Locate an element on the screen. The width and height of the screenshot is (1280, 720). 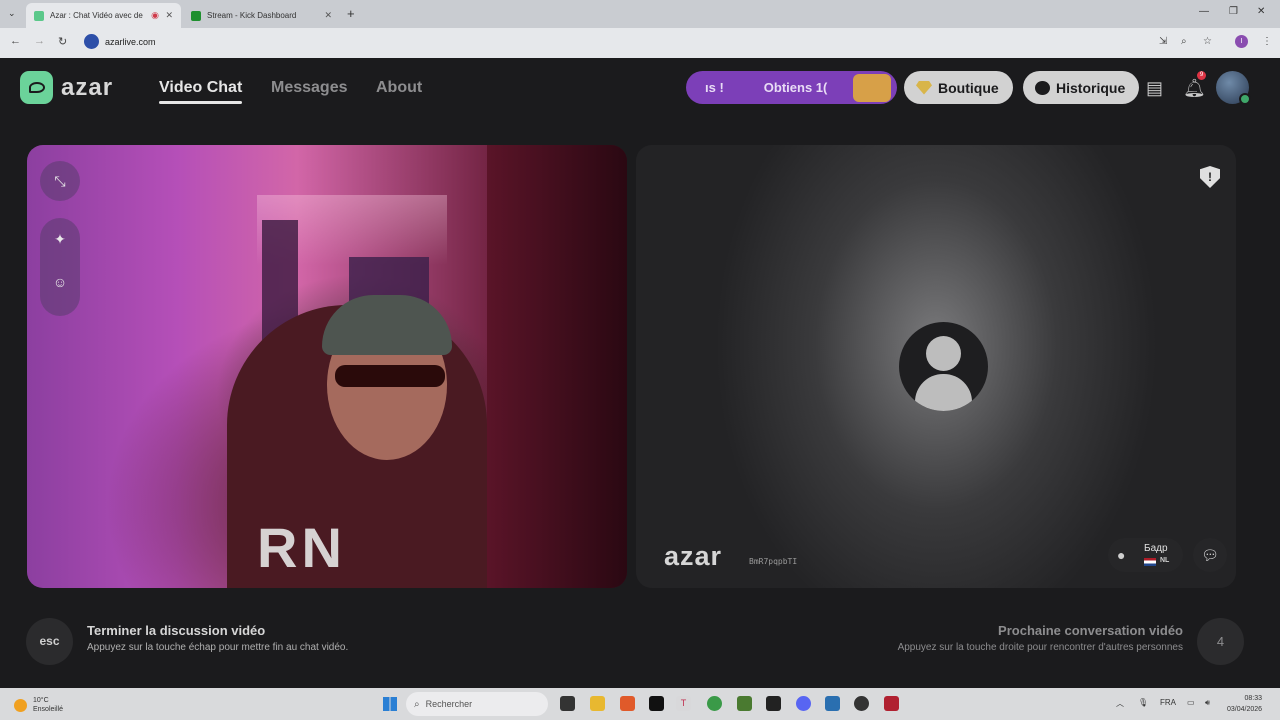
azar-favicon-icon is located at coordinates (39, 15).